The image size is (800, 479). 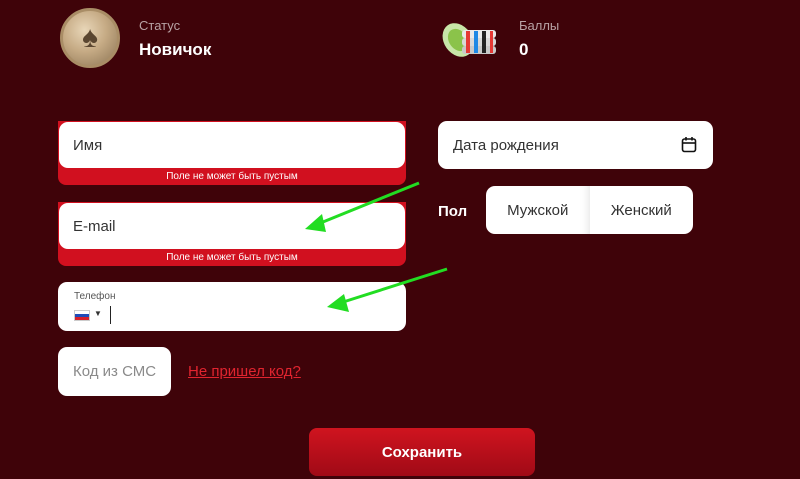 I want to click on sms-code-input: Код из СМС, so click(x=114, y=371).